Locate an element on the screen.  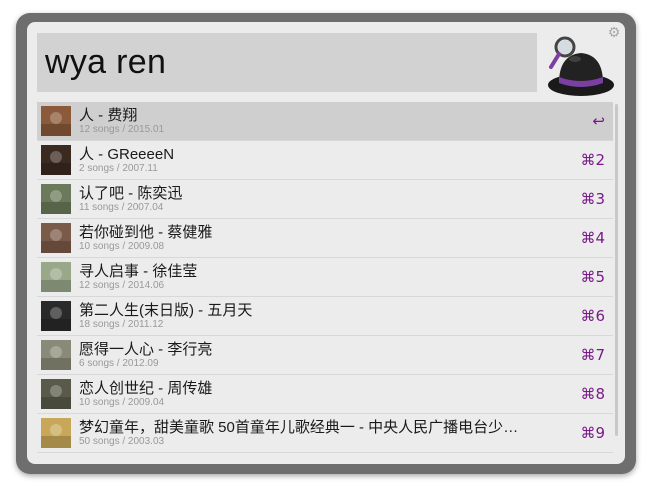
scrollbar is located at coordinates (616, 270).